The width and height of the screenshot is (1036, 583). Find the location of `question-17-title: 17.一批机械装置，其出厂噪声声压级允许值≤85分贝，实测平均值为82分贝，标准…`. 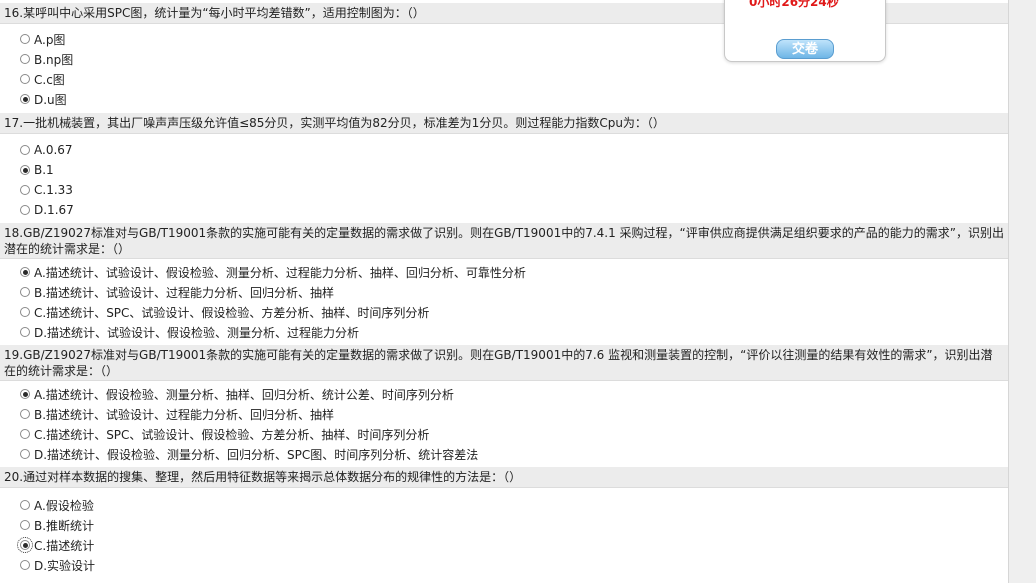

question-17-title: 17.一批机械装置，其出厂噪声声压级允许值≤85分贝，实测平均值为82分贝，标准… is located at coordinates (504, 123).